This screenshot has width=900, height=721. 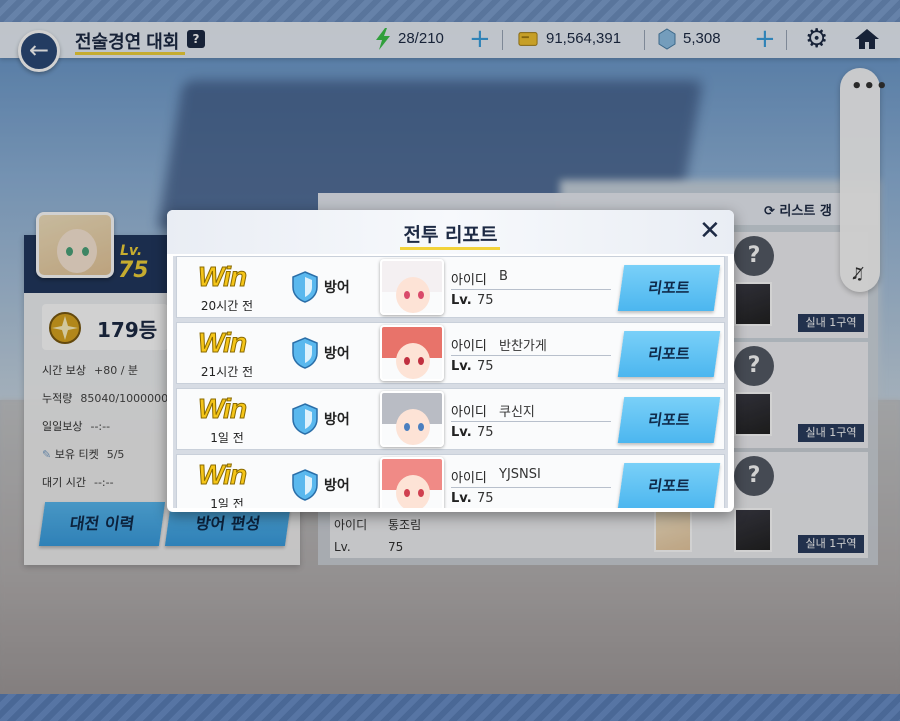 What do you see at coordinates (450, 248) in the screenshot?
I see `modal-title-underline` at bounding box center [450, 248].